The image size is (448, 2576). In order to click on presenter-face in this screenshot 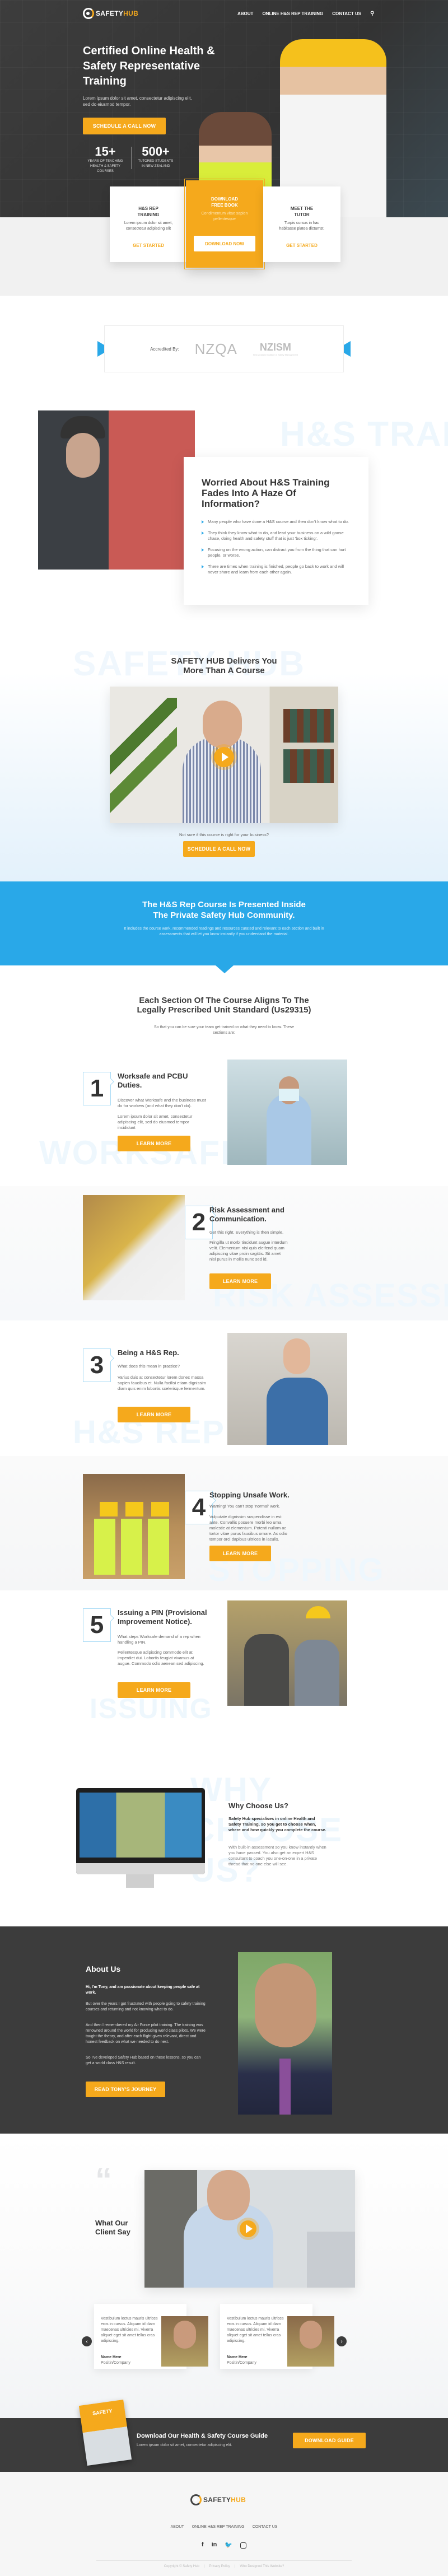, I will do `click(223, 725)`.